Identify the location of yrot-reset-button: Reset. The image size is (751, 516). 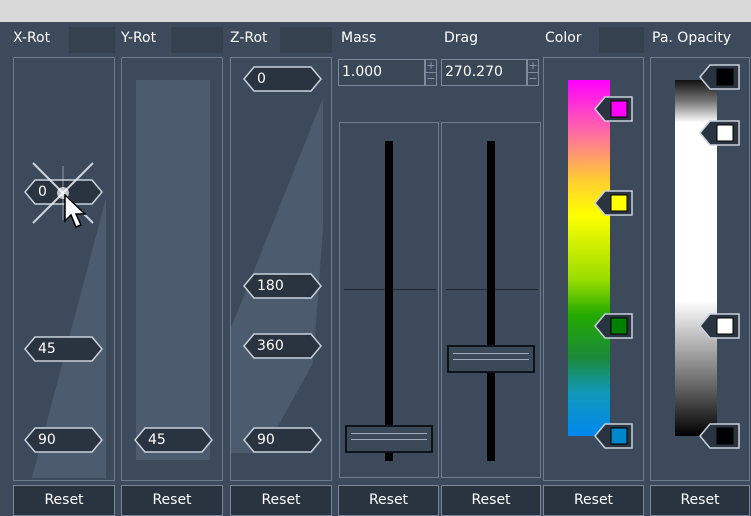
(172, 500).